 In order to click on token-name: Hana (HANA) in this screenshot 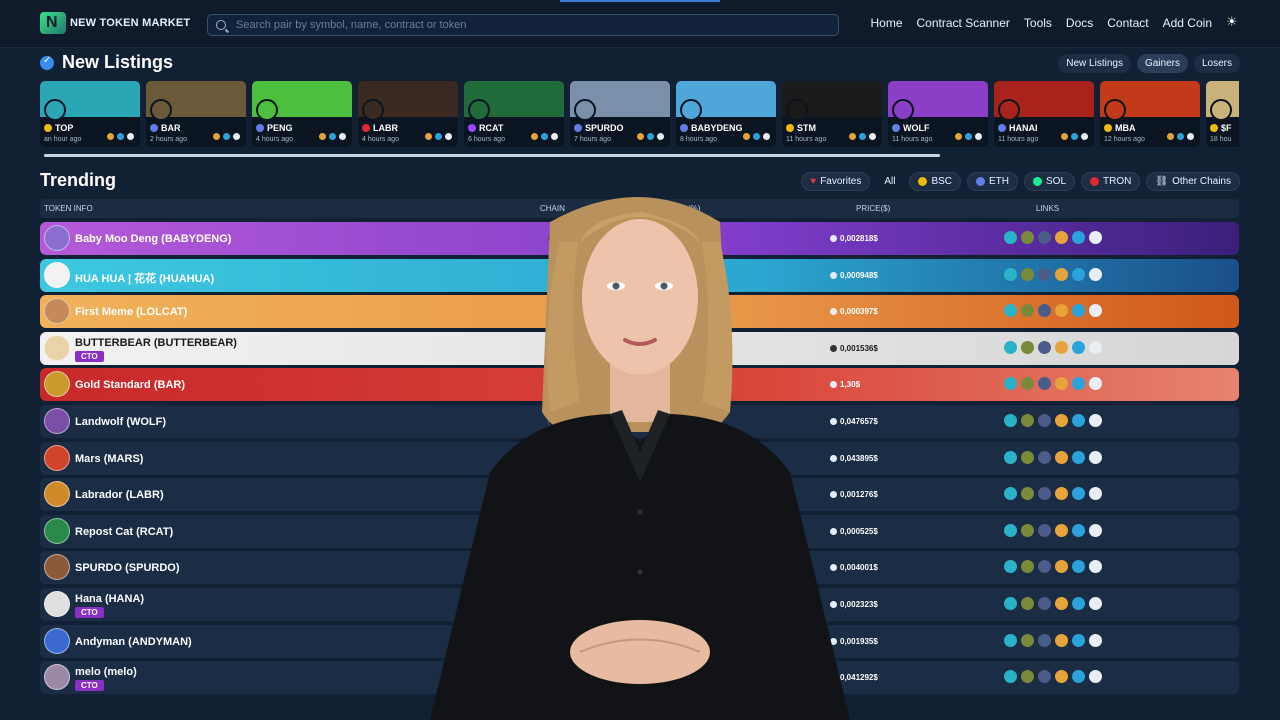, I will do `click(109, 599)`.